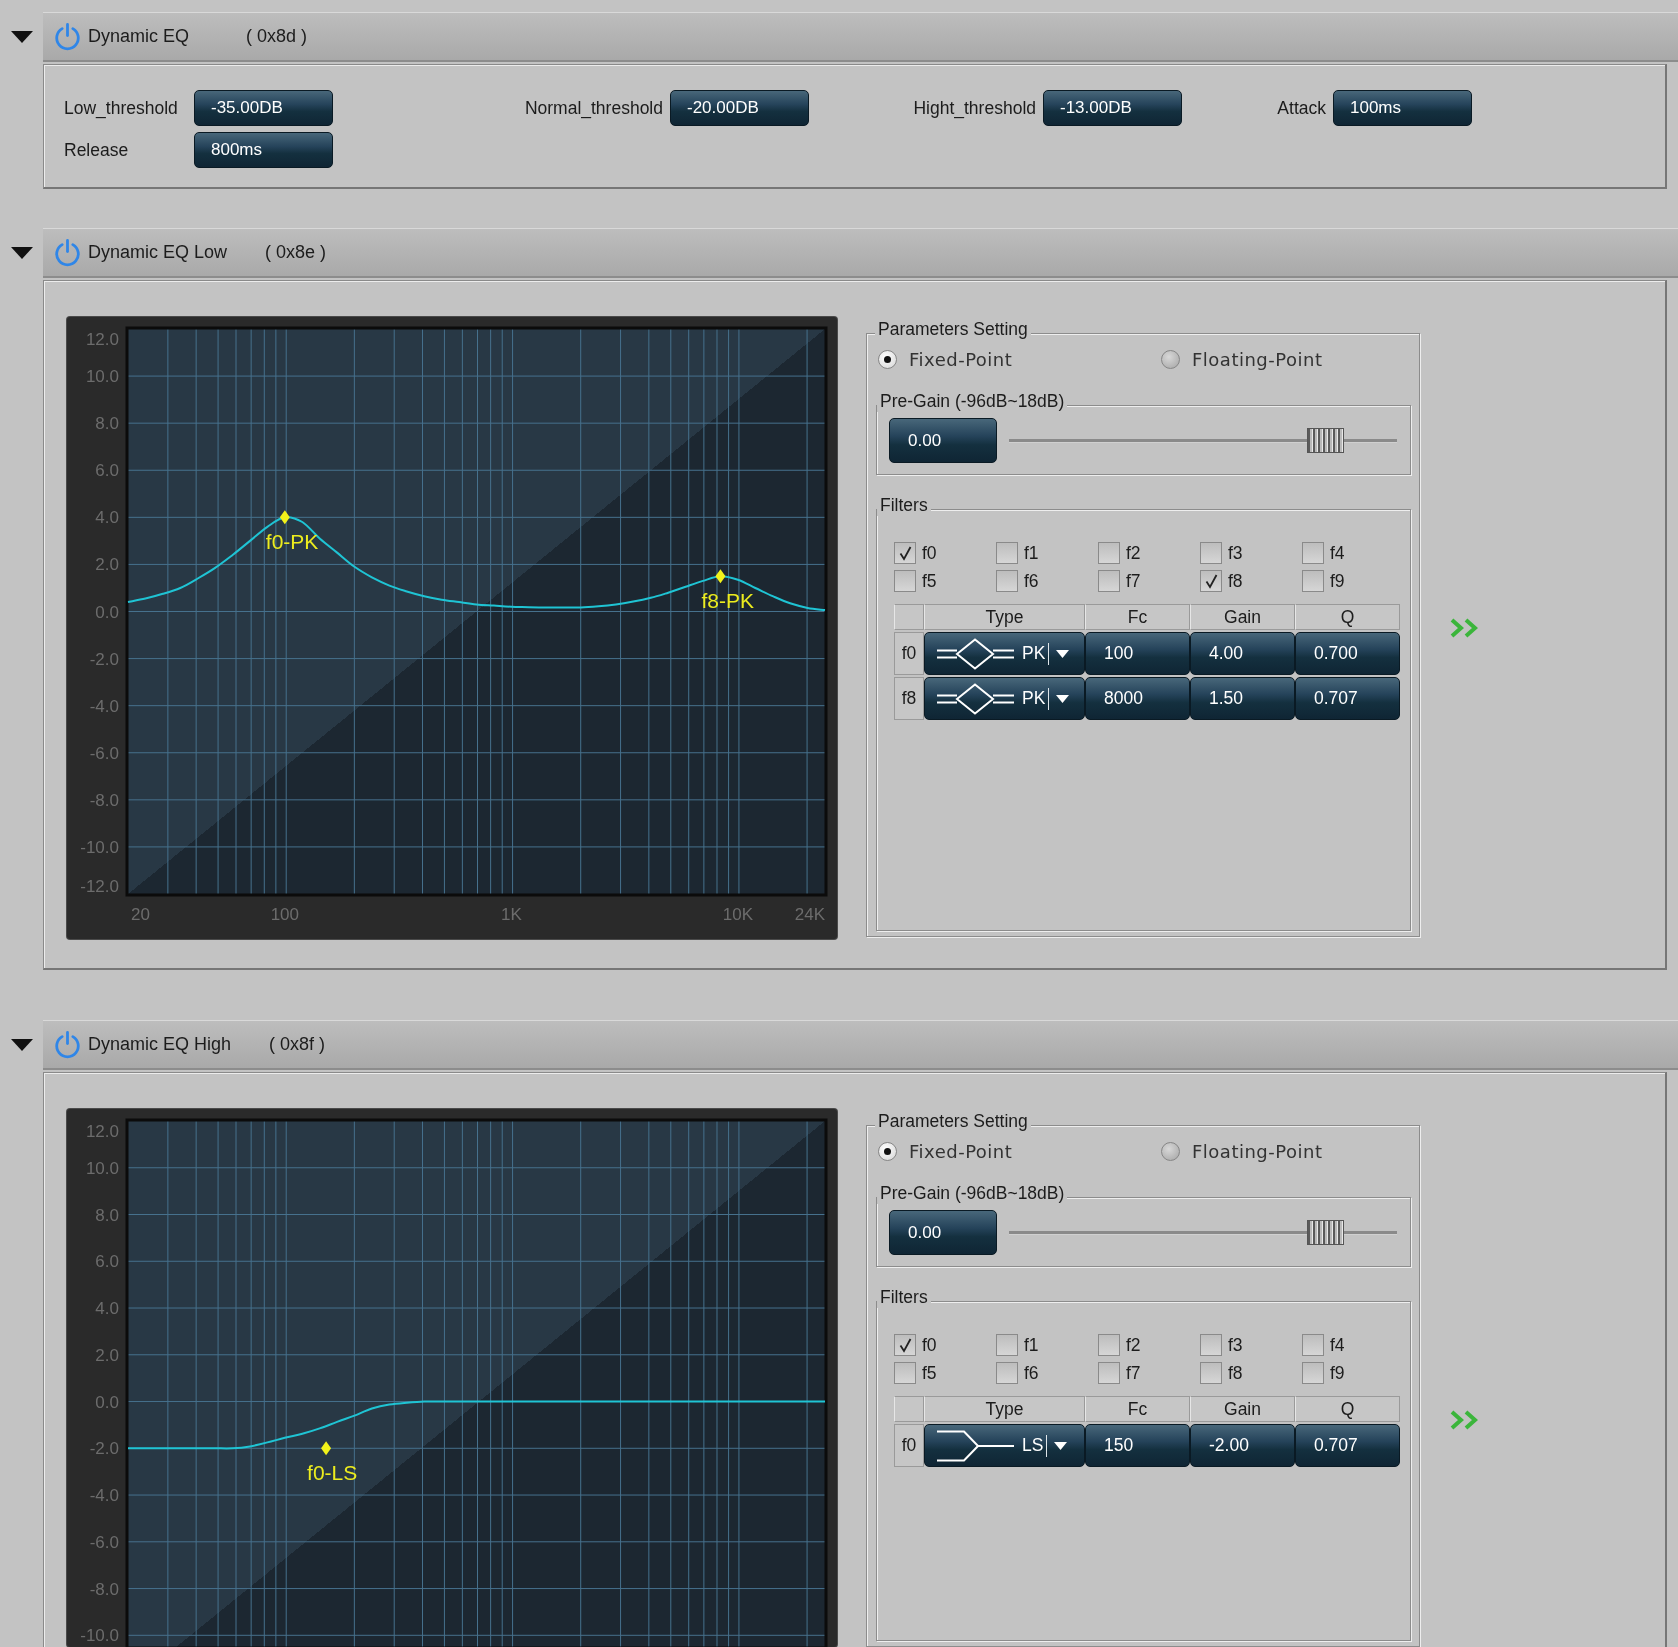  What do you see at coordinates (102, 1168) in the screenshot?
I see `y-tick-label: 10.0` at bounding box center [102, 1168].